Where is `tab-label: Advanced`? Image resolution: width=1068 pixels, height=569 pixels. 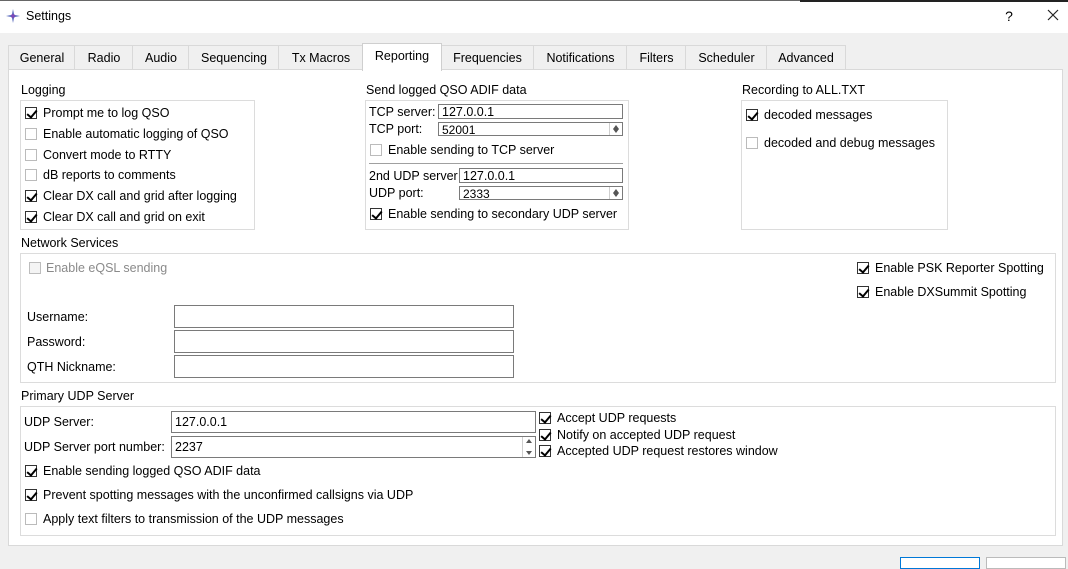
tab-label: Advanced is located at coordinates (806, 58).